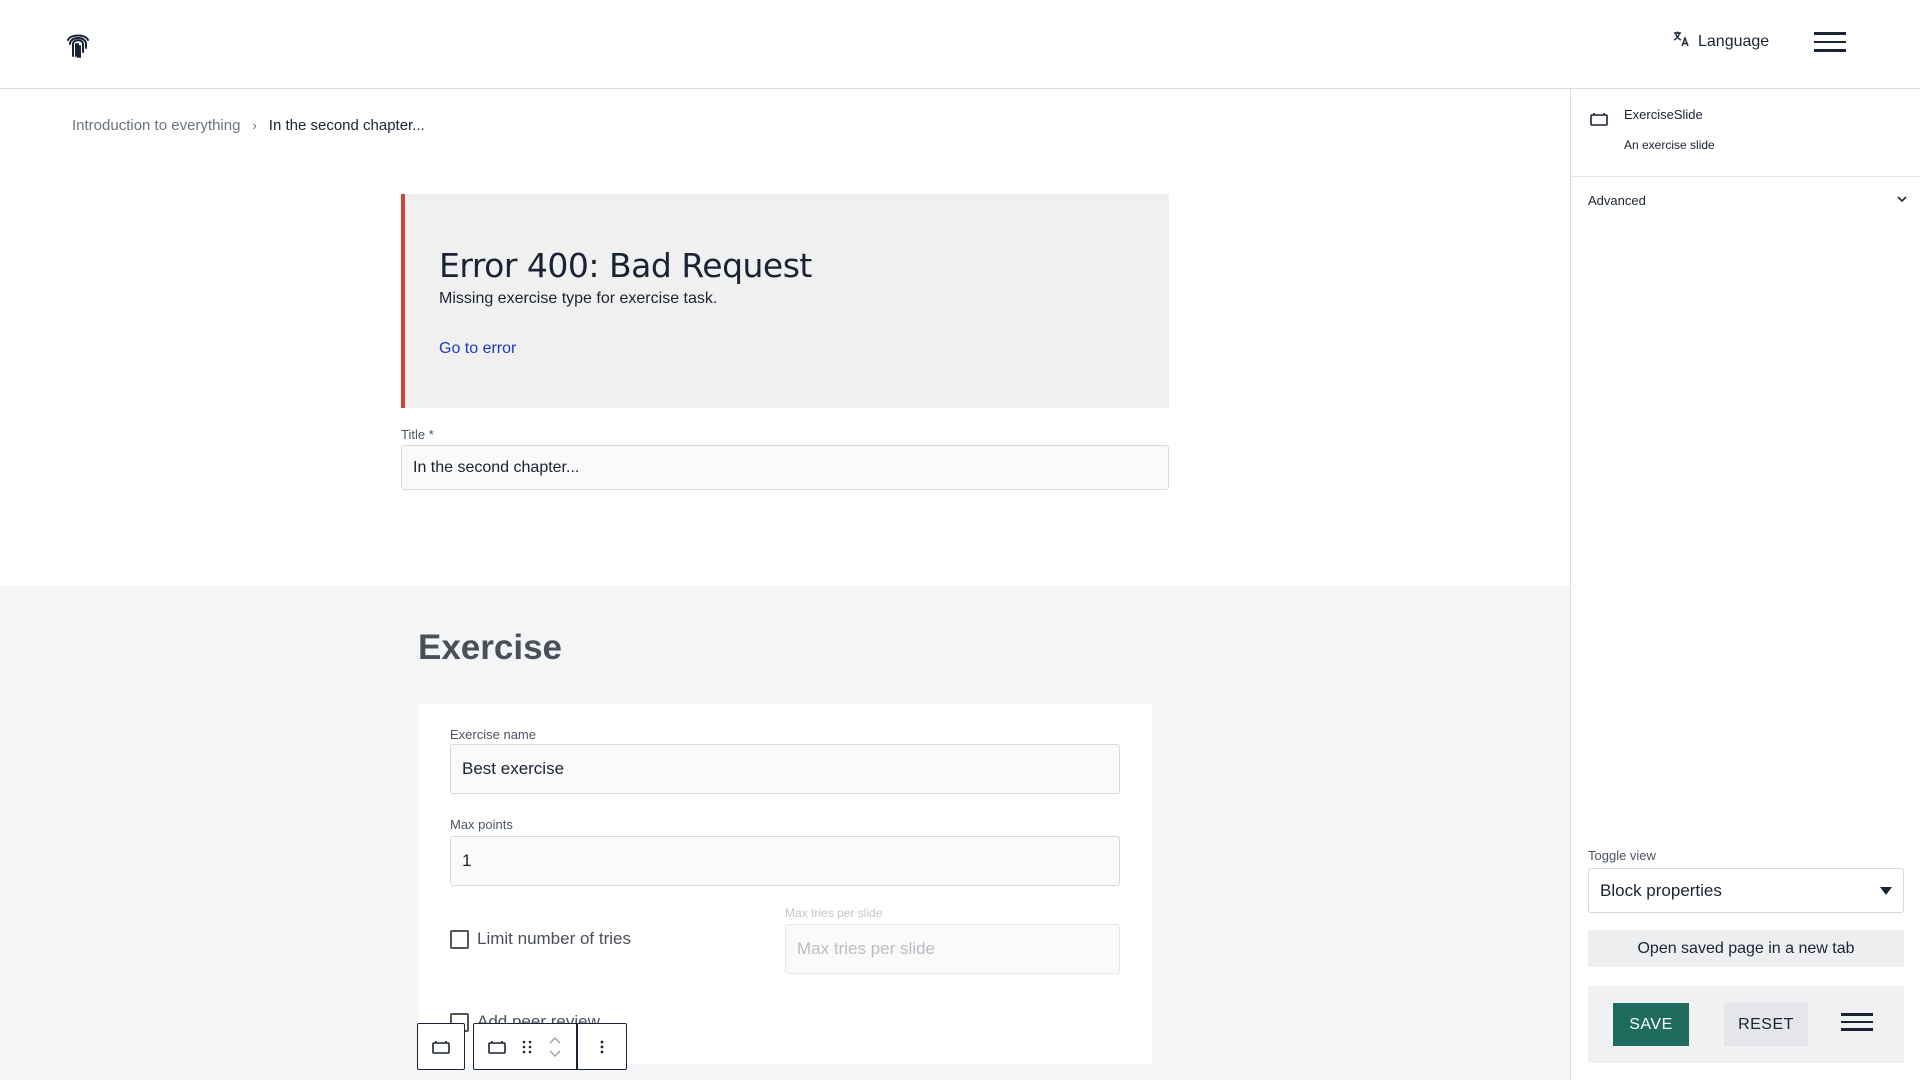 This screenshot has height=1080, width=1920. Describe the element at coordinates (960, 44) in the screenshot. I see `top-bar: Language` at that location.